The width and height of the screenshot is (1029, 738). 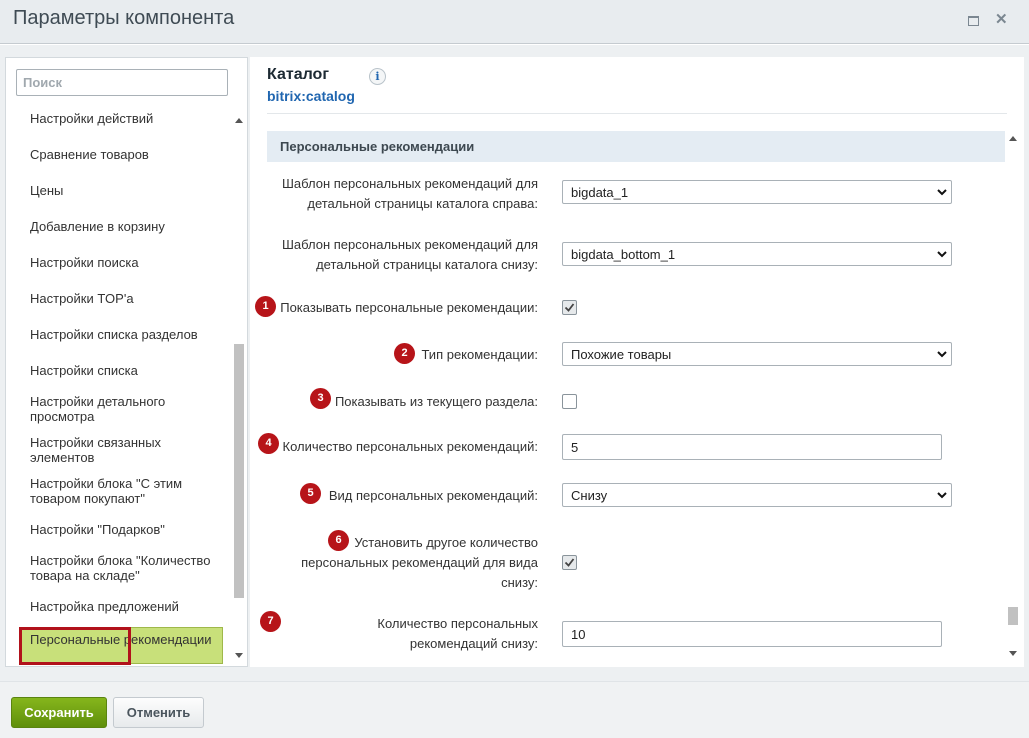 What do you see at coordinates (752, 447) in the screenshot?
I see `recommendation-count-input: 5` at bounding box center [752, 447].